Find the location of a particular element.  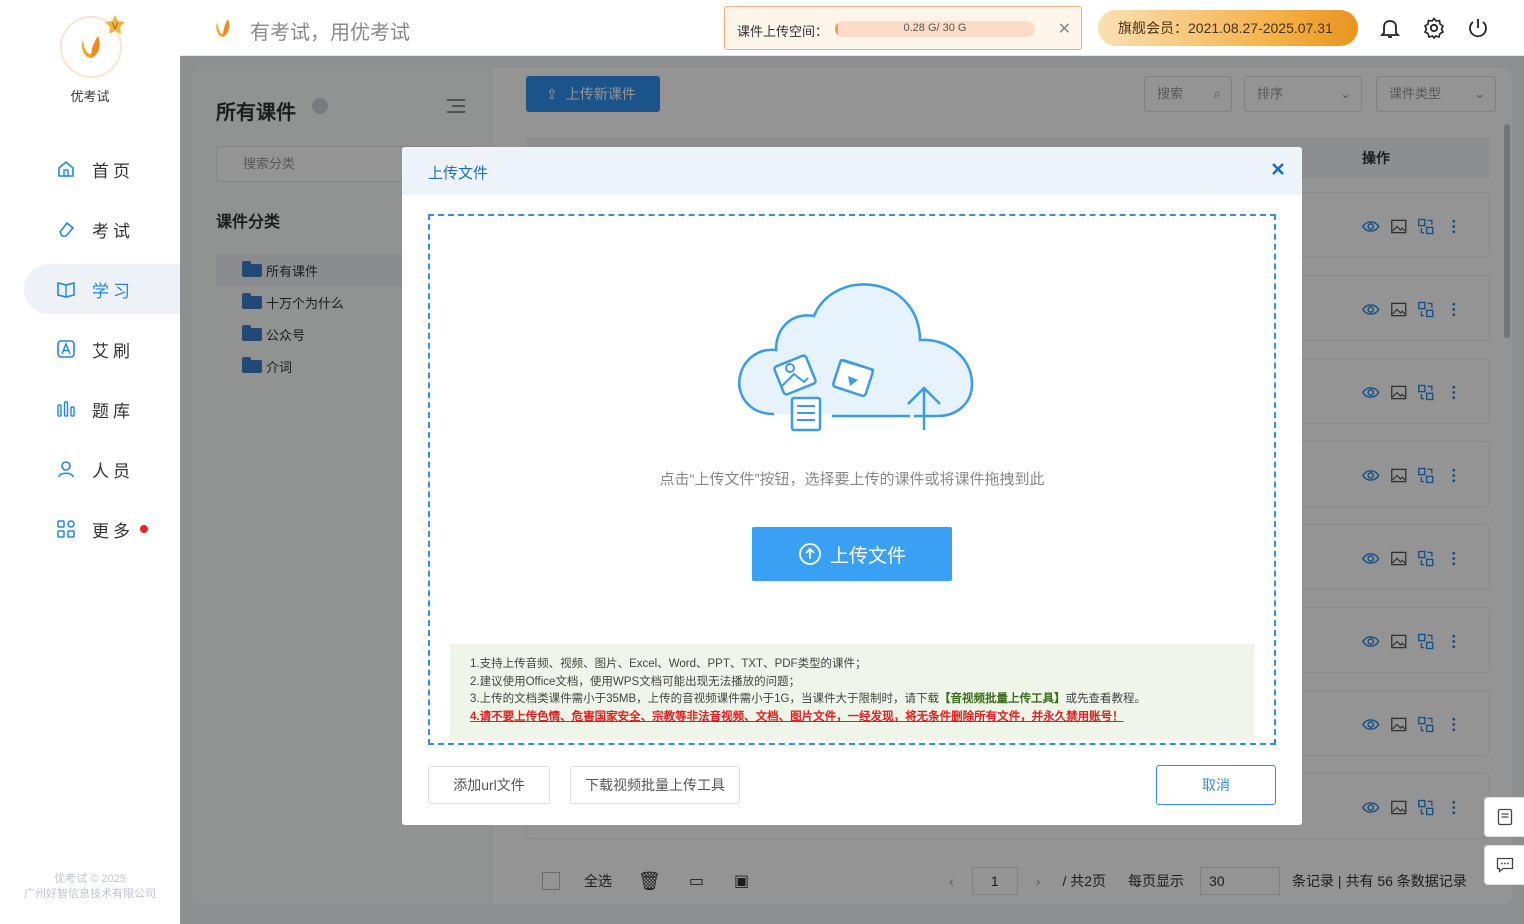

copyright-line: 优考试 © 2025 is located at coordinates (90, 879).